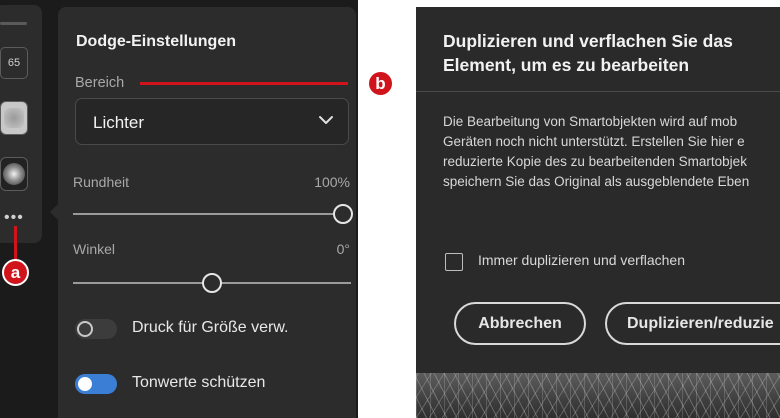 The height and width of the screenshot is (418, 780). I want to click on callout-a-badge: a, so click(15, 272).